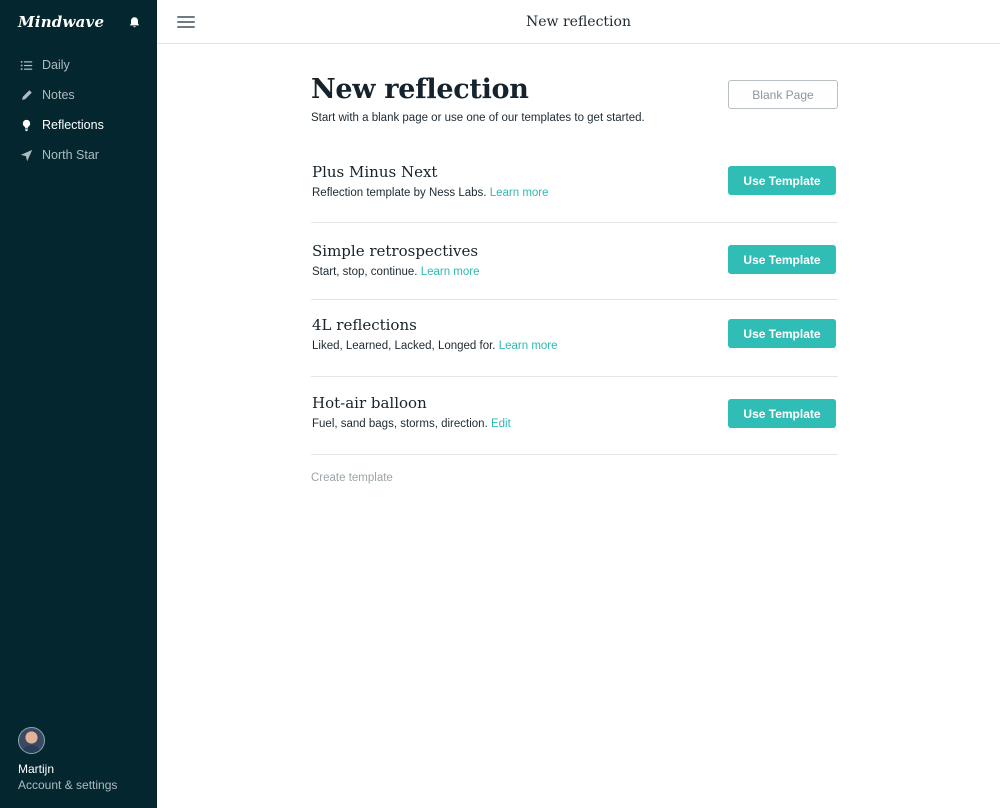 This screenshot has width=1000, height=808. Describe the element at coordinates (400, 424) in the screenshot. I see `template-description-text: Fuel, sand bags, storms, direction.` at that location.